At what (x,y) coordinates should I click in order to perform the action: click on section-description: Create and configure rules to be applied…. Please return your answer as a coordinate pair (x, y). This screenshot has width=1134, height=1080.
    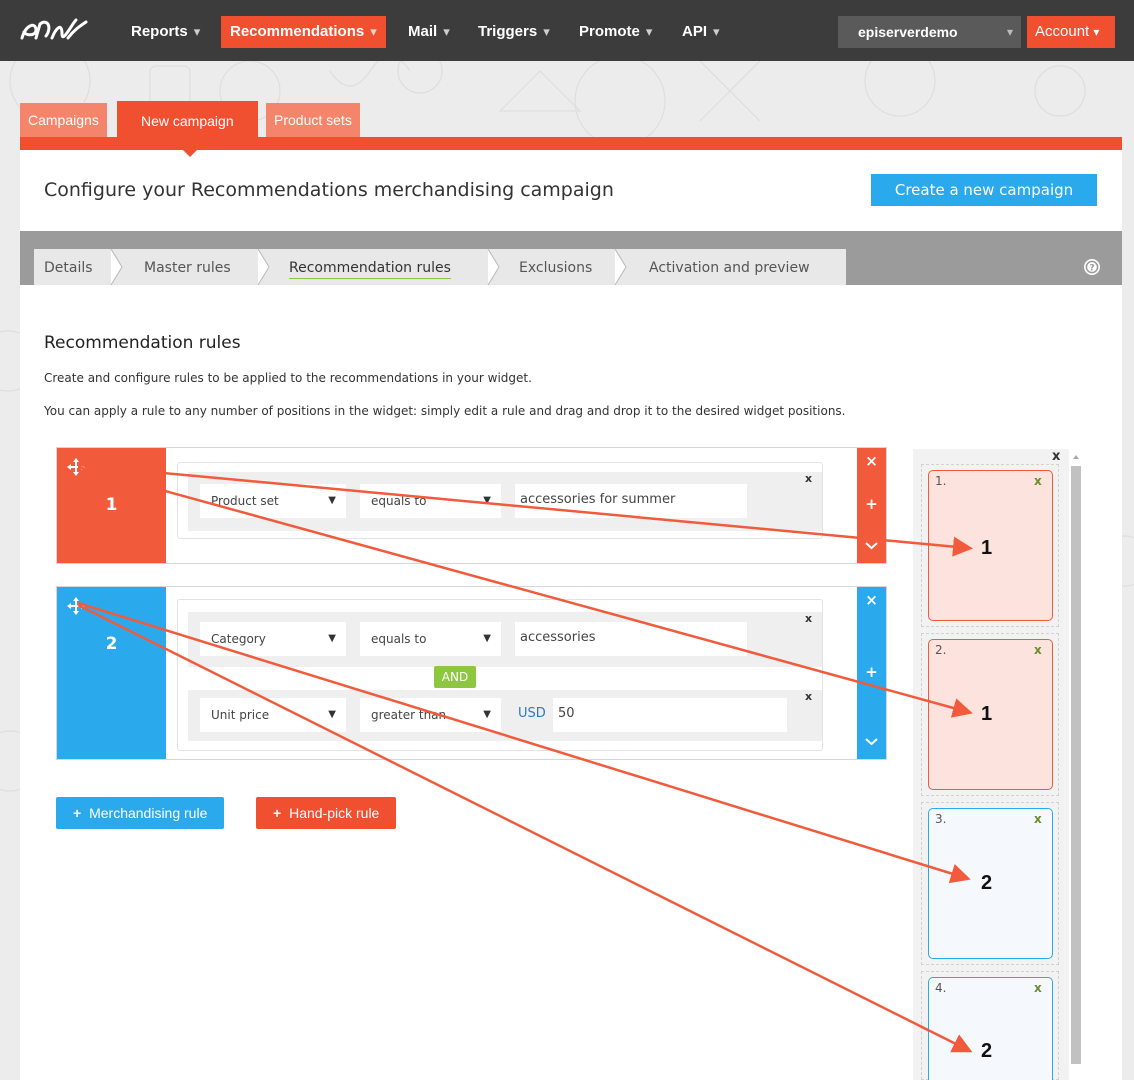
    Looking at the image, I should click on (288, 378).